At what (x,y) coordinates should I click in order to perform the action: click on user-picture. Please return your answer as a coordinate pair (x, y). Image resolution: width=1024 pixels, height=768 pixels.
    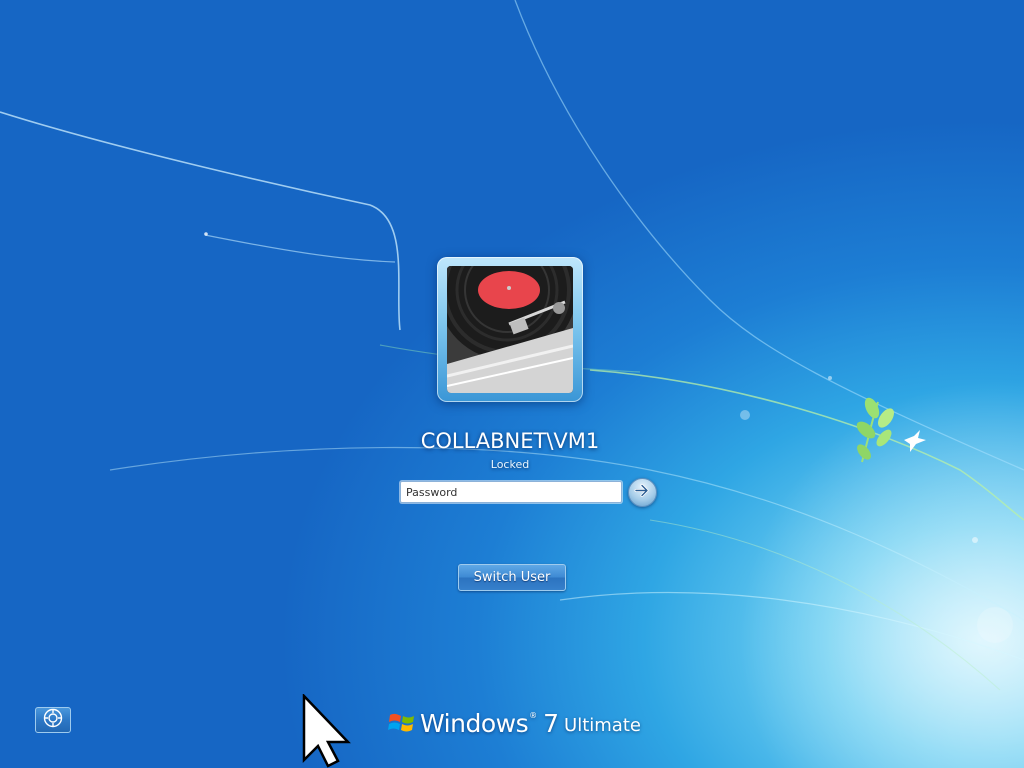
    Looking at the image, I should click on (510, 329).